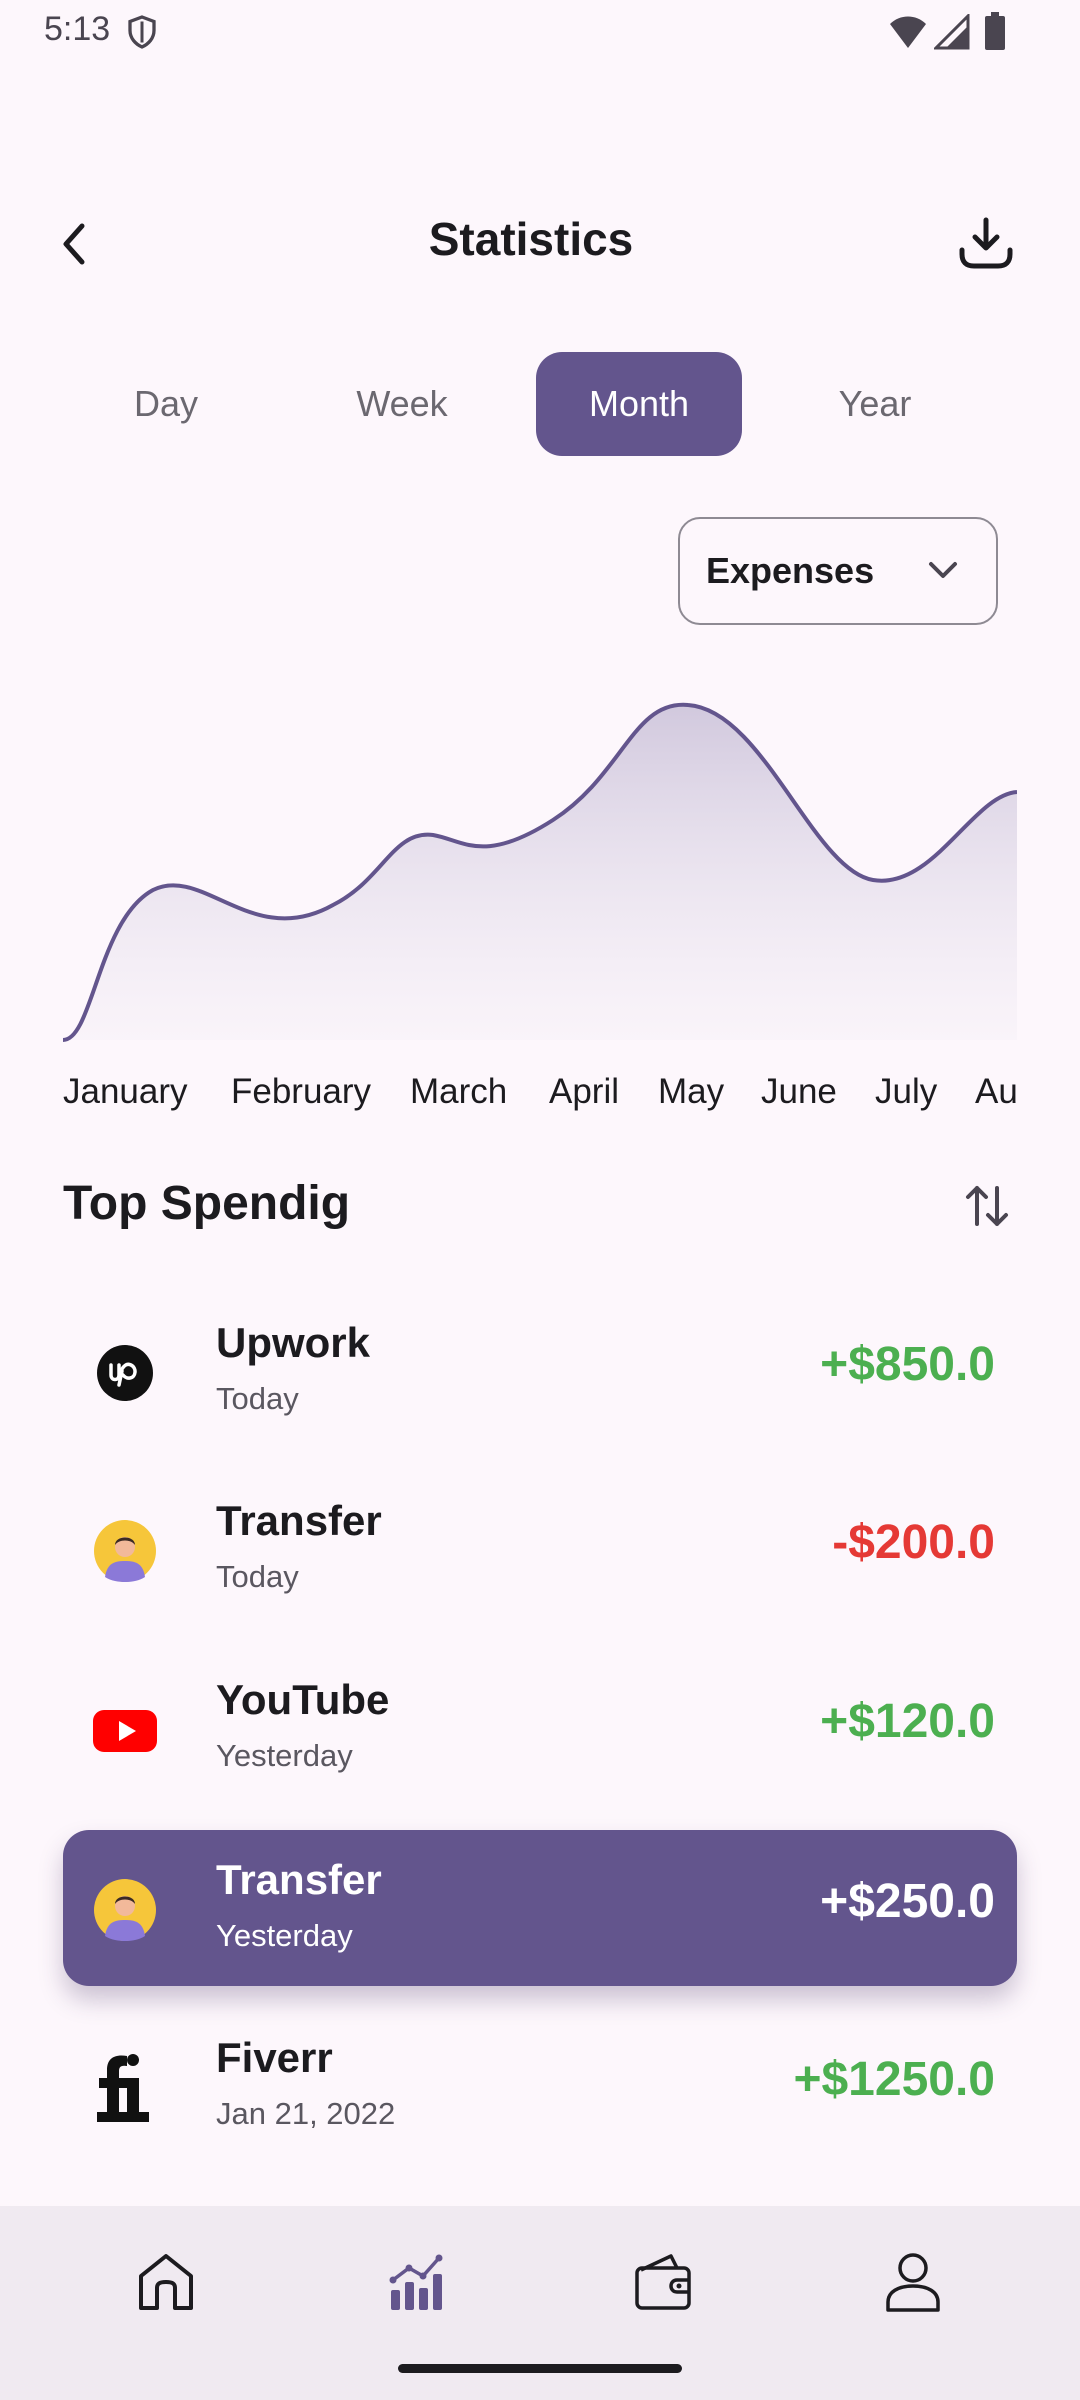 The height and width of the screenshot is (2400, 1080). What do you see at coordinates (907, 1721) in the screenshot?
I see `transaction-amount: +$120.0` at bounding box center [907, 1721].